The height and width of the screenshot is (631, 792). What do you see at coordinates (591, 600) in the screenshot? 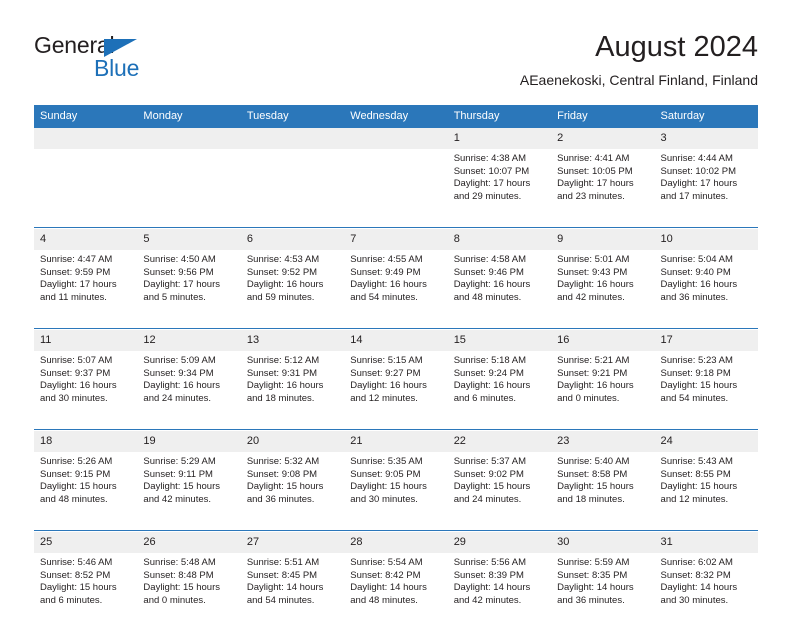
I see `daylight-minutes-text: and 36 minutes.` at bounding box center [591, 600].